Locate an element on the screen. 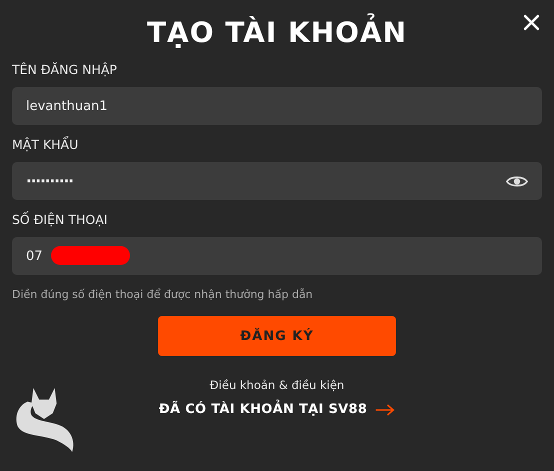 The height and width of the screenshot is (471, 554). field-label: MẬT KHẨU is located at coordinates (46, 145).